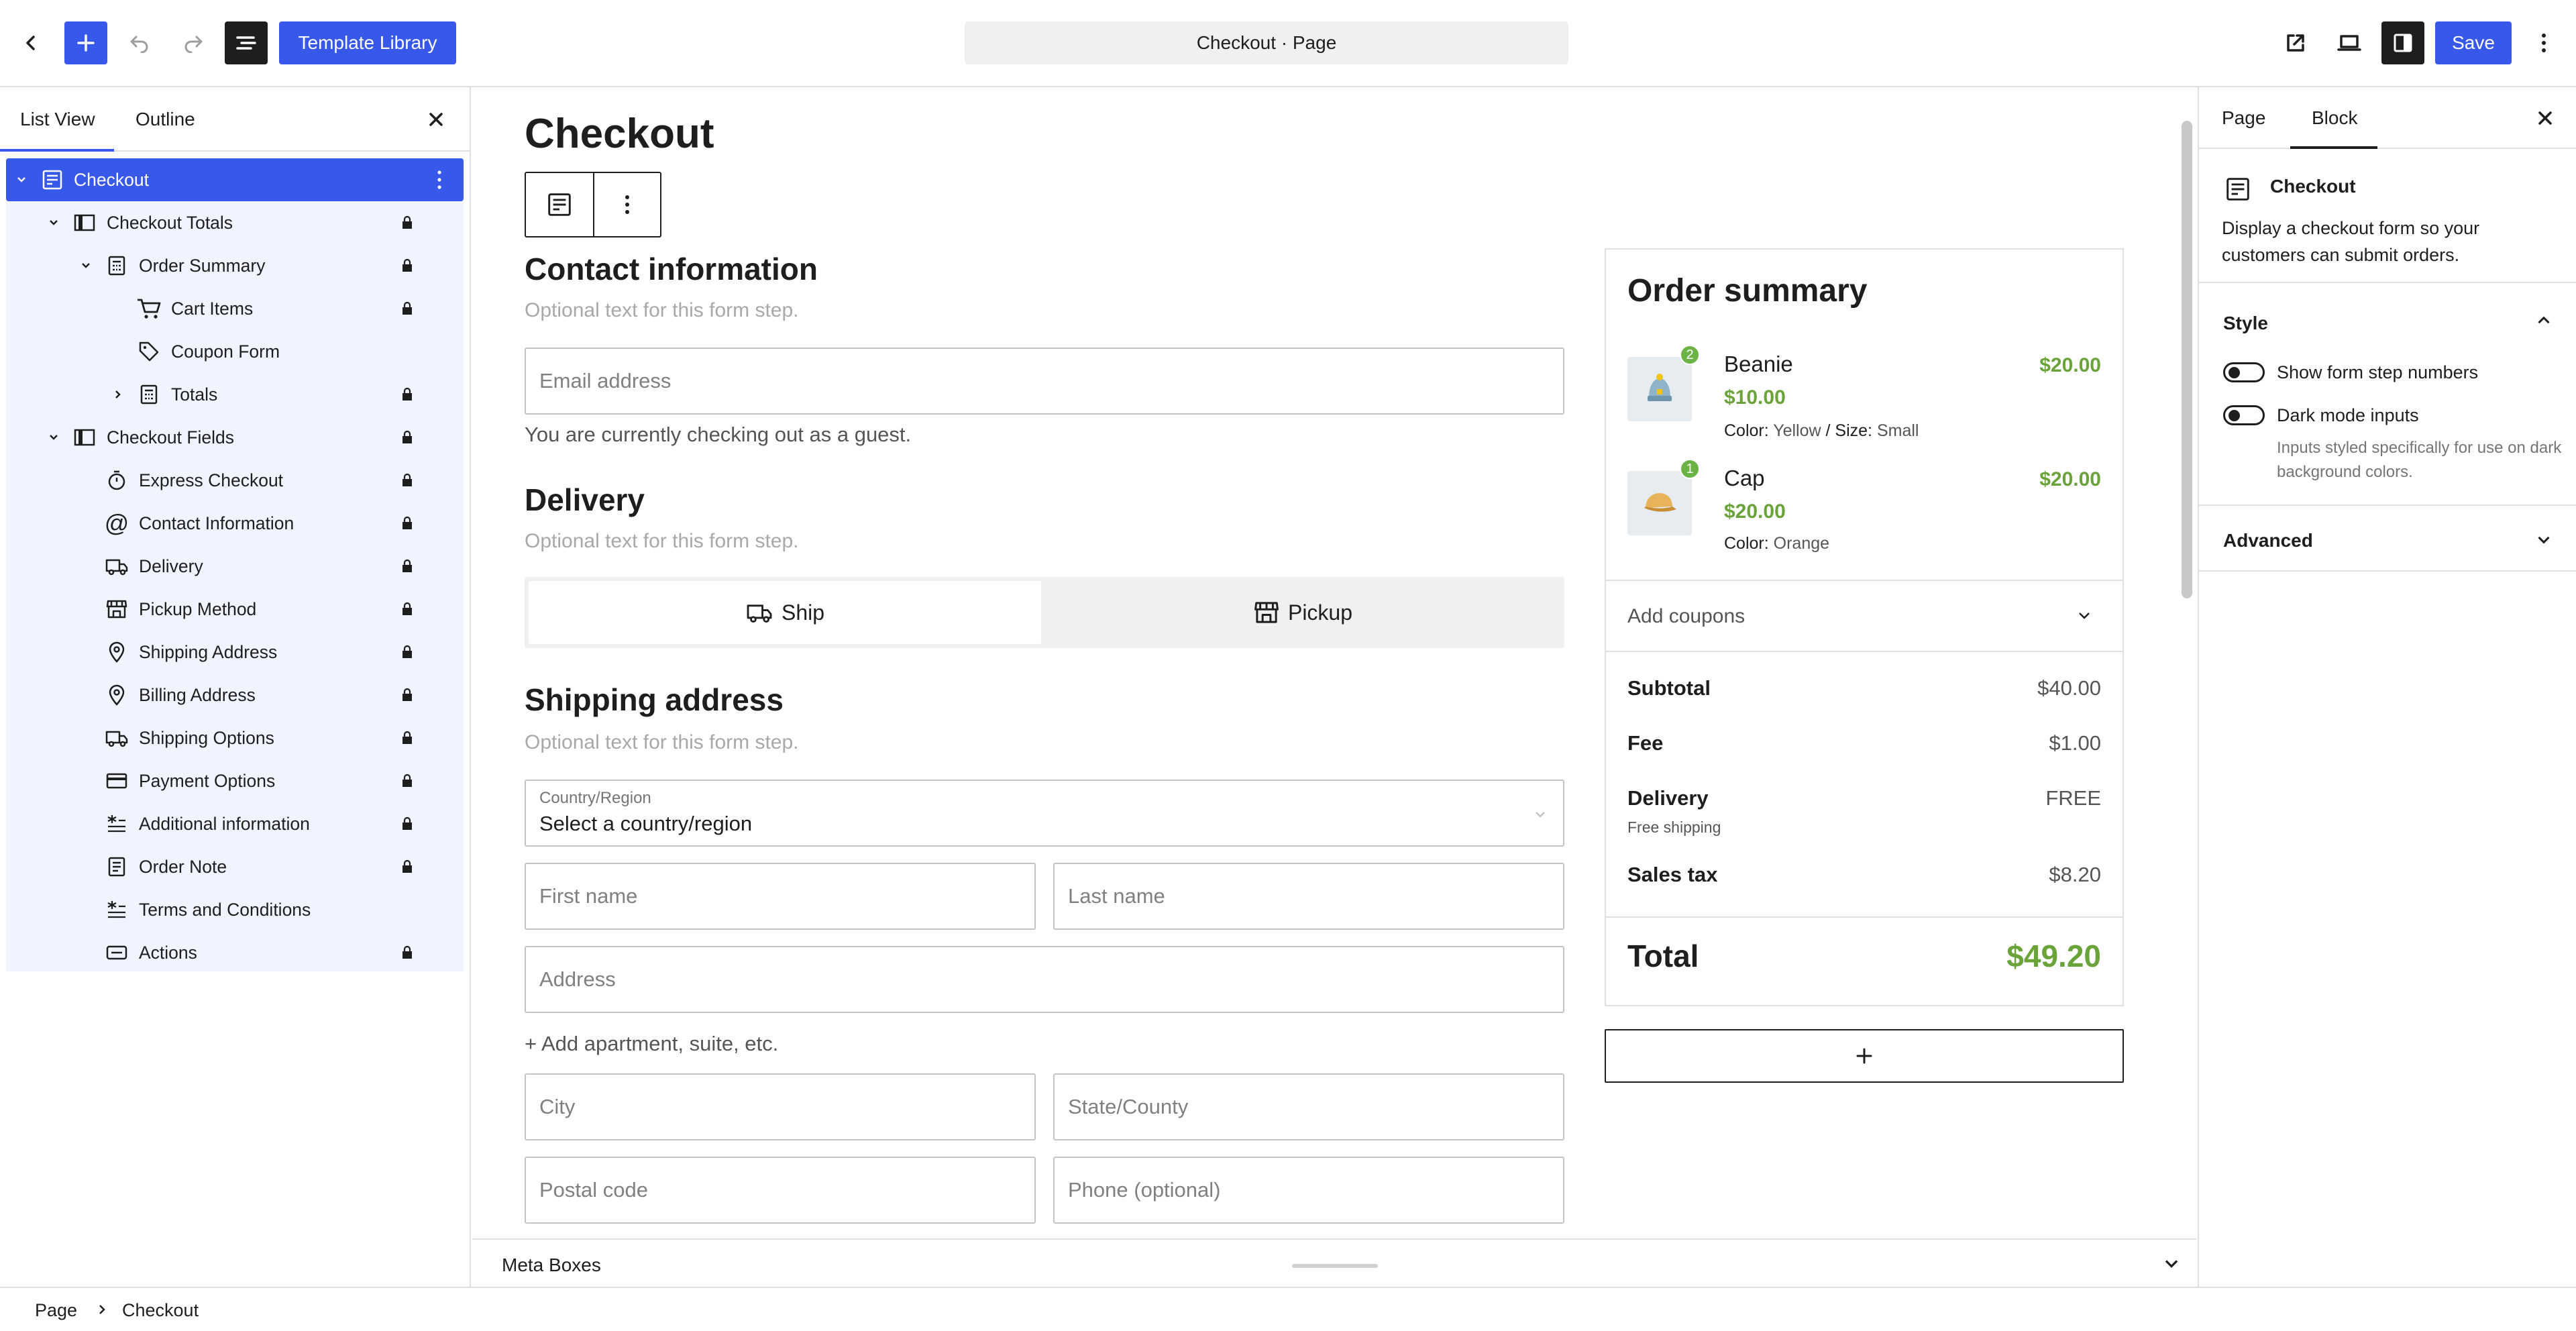 The width and height of the screenshot is (2576, 1331). What do you see at coordinates (2245, 118) in the screenshot?
I see `tab-page: Page` at bounding box center [2245, 118].